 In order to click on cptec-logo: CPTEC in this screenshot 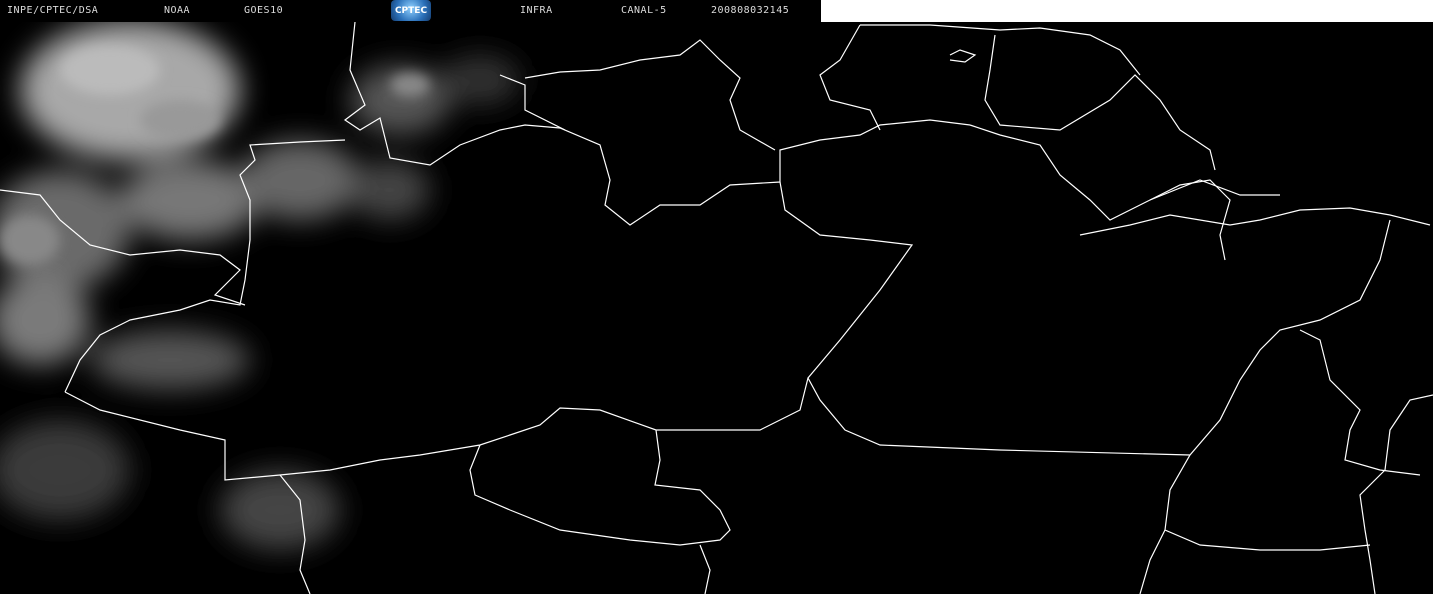, I will do `click(411, 10)`.